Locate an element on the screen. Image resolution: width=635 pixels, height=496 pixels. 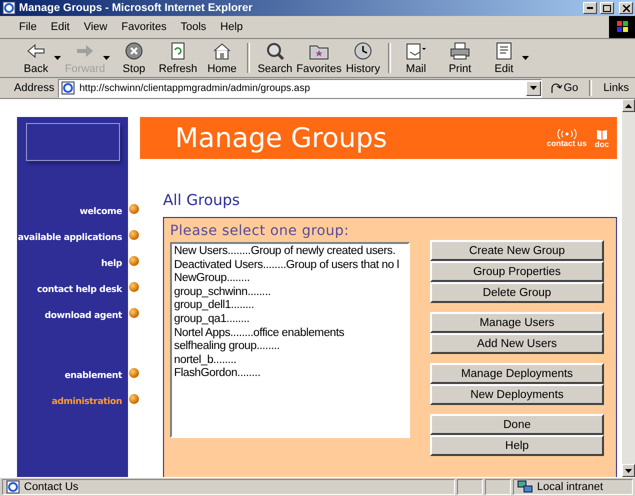
toolbar-button: Refresh is located at coordinates (178, 58).